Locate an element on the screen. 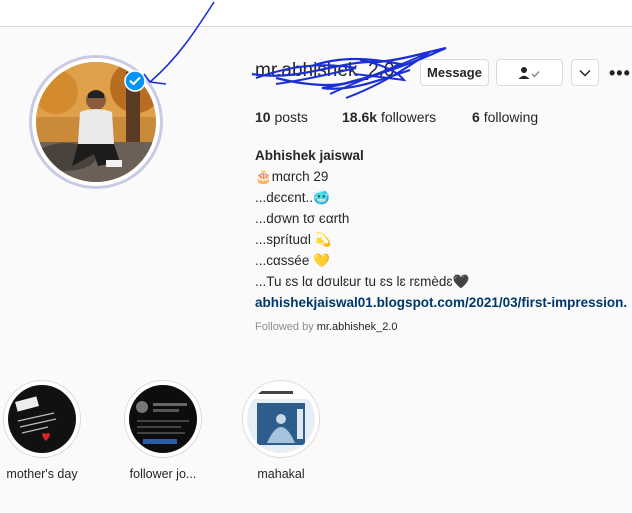 Image resolution: width=632 pixels, height=513 pixels. suggested-accounts-button is located at coordinates (585, 72).